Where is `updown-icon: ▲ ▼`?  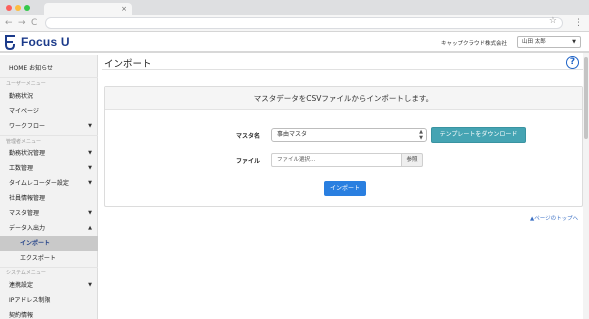
updown-icon: ▲ ▼ is located at coordinates (421, 135).